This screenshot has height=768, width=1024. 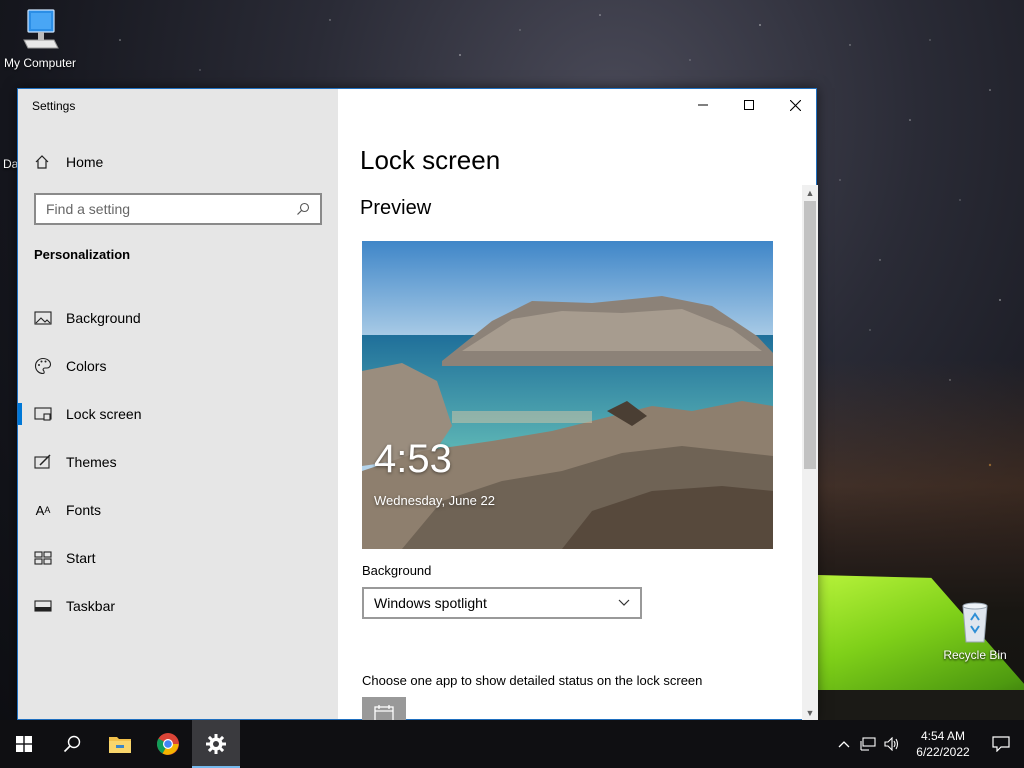 What do you see at coordinates (88, 209) in the screenshot?
I see `search-placeholder: Find a setting` at bounding box center [88, 209].